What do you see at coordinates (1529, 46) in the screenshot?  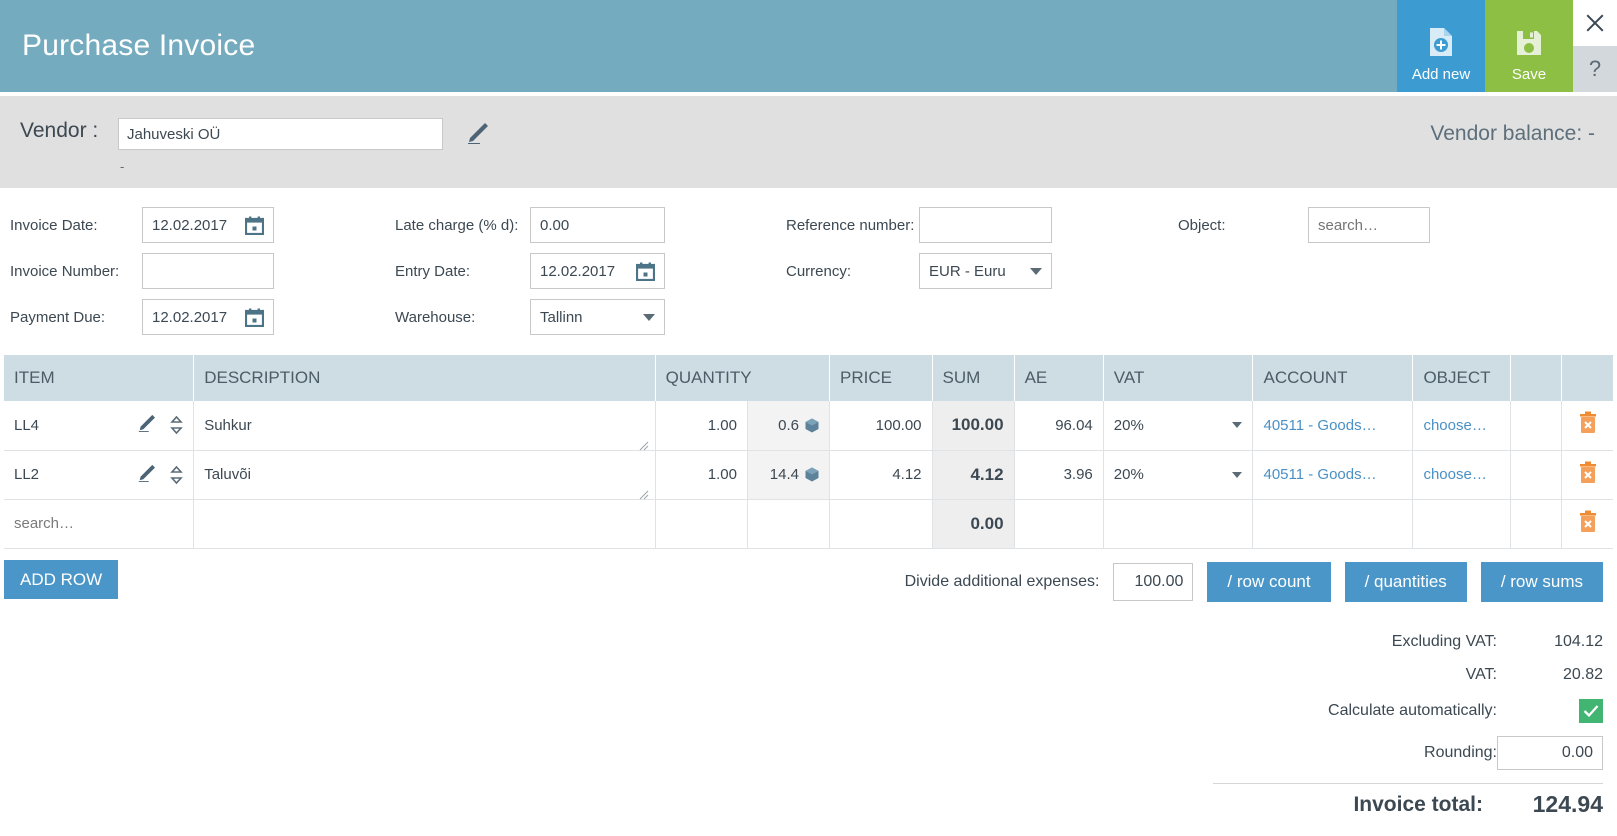 I see `save-button: Save` at bounding box center [1529, 46].